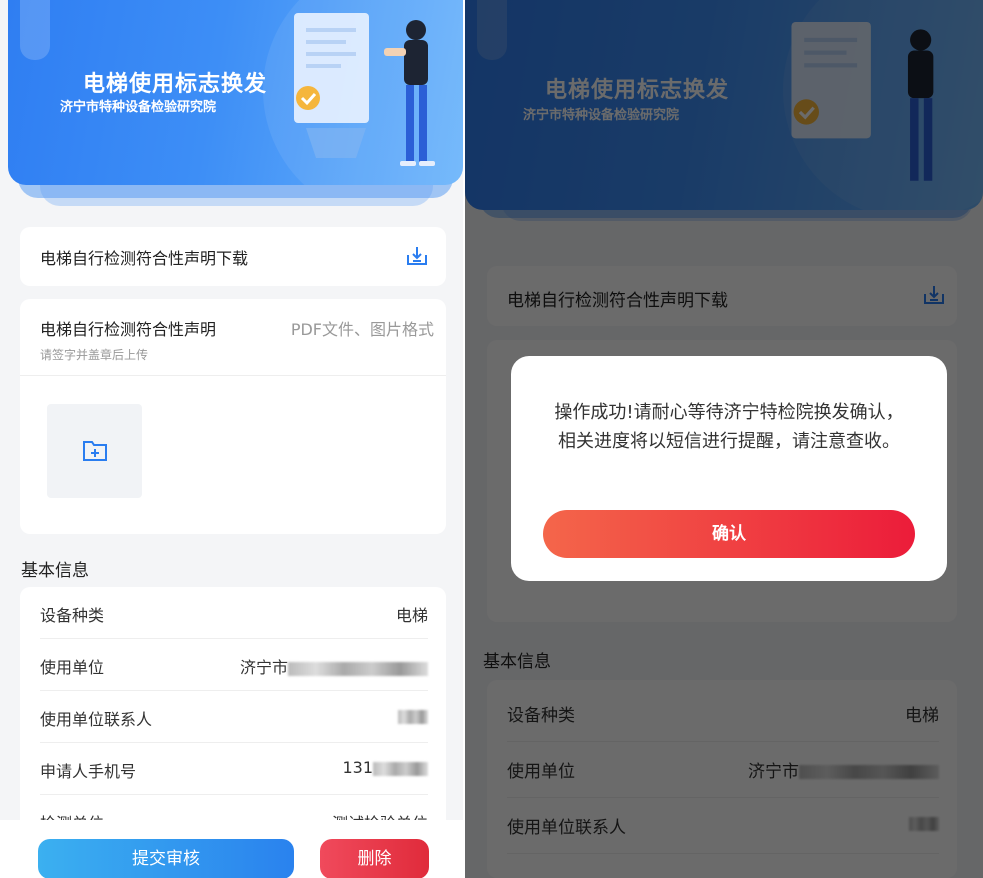  Describe the element at coordinates (55, 571) in the screenshot. I see `basic-info-title: 基本信息` at that location.